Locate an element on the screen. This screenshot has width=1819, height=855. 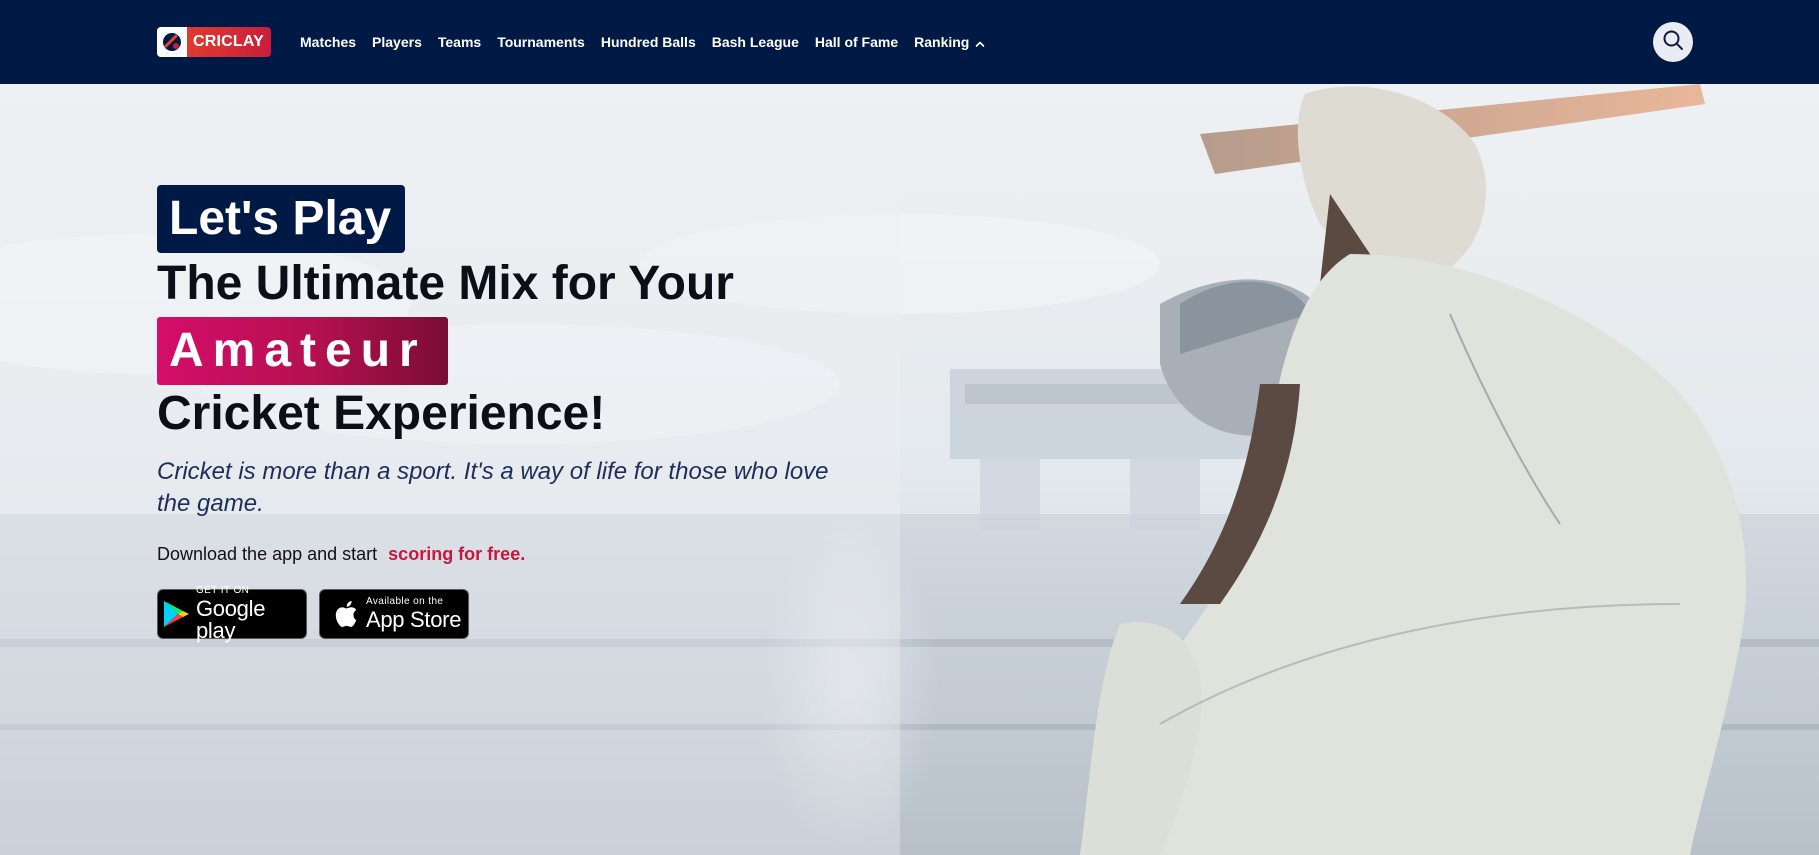
lets-play-badge: Let's Play is located at coordinates (281, 219).